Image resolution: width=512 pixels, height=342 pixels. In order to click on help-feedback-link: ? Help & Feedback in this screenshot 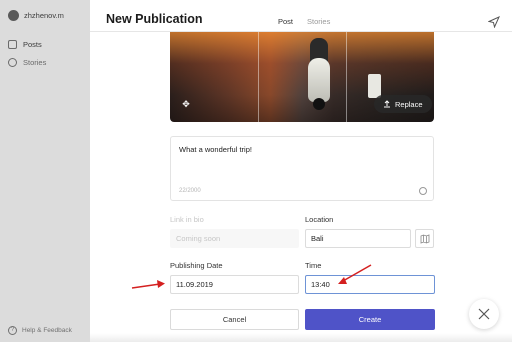, I will do `click(40, 330)`.